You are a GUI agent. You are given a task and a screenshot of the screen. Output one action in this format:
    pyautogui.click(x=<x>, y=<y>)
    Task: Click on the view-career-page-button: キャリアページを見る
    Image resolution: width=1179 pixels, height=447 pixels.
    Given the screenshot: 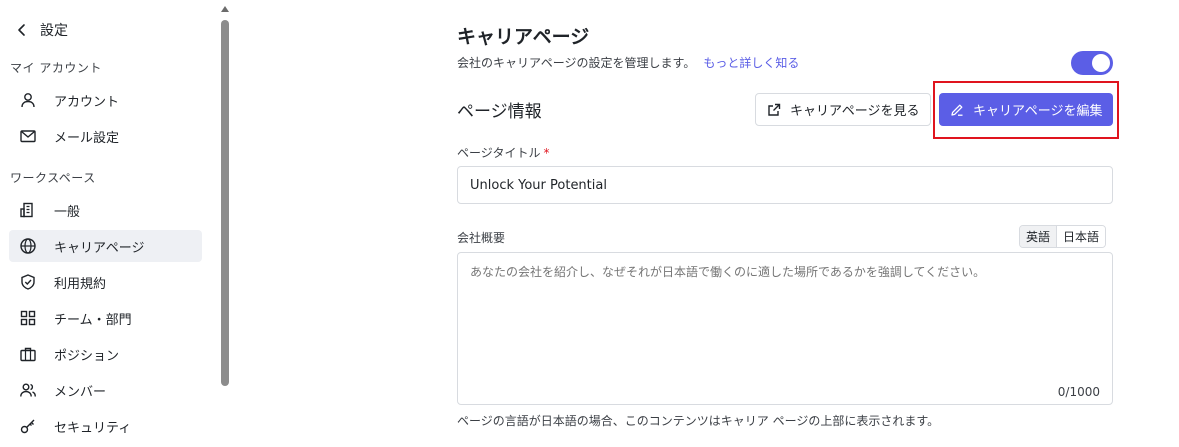 What is the action you would take?
    pyautogui.click(x=843, y=109)
    